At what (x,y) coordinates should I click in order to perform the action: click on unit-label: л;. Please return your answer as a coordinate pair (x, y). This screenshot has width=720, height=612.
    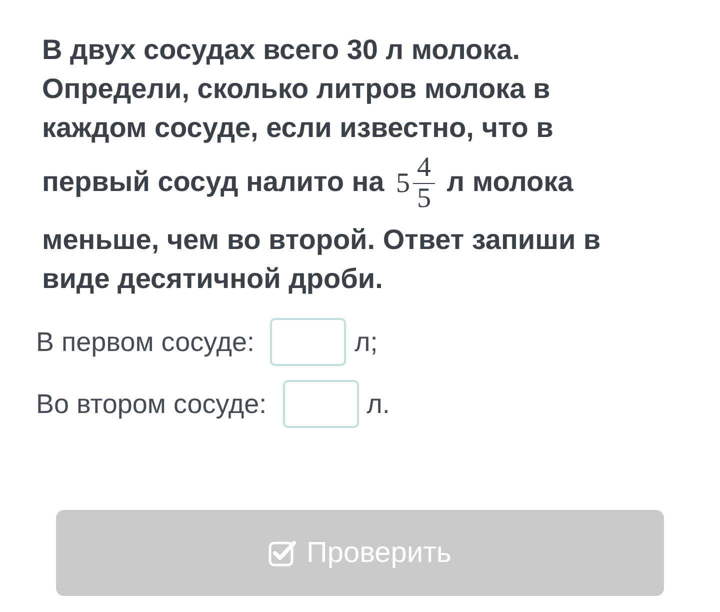
    Looking at the image, I should click on (366, 342).